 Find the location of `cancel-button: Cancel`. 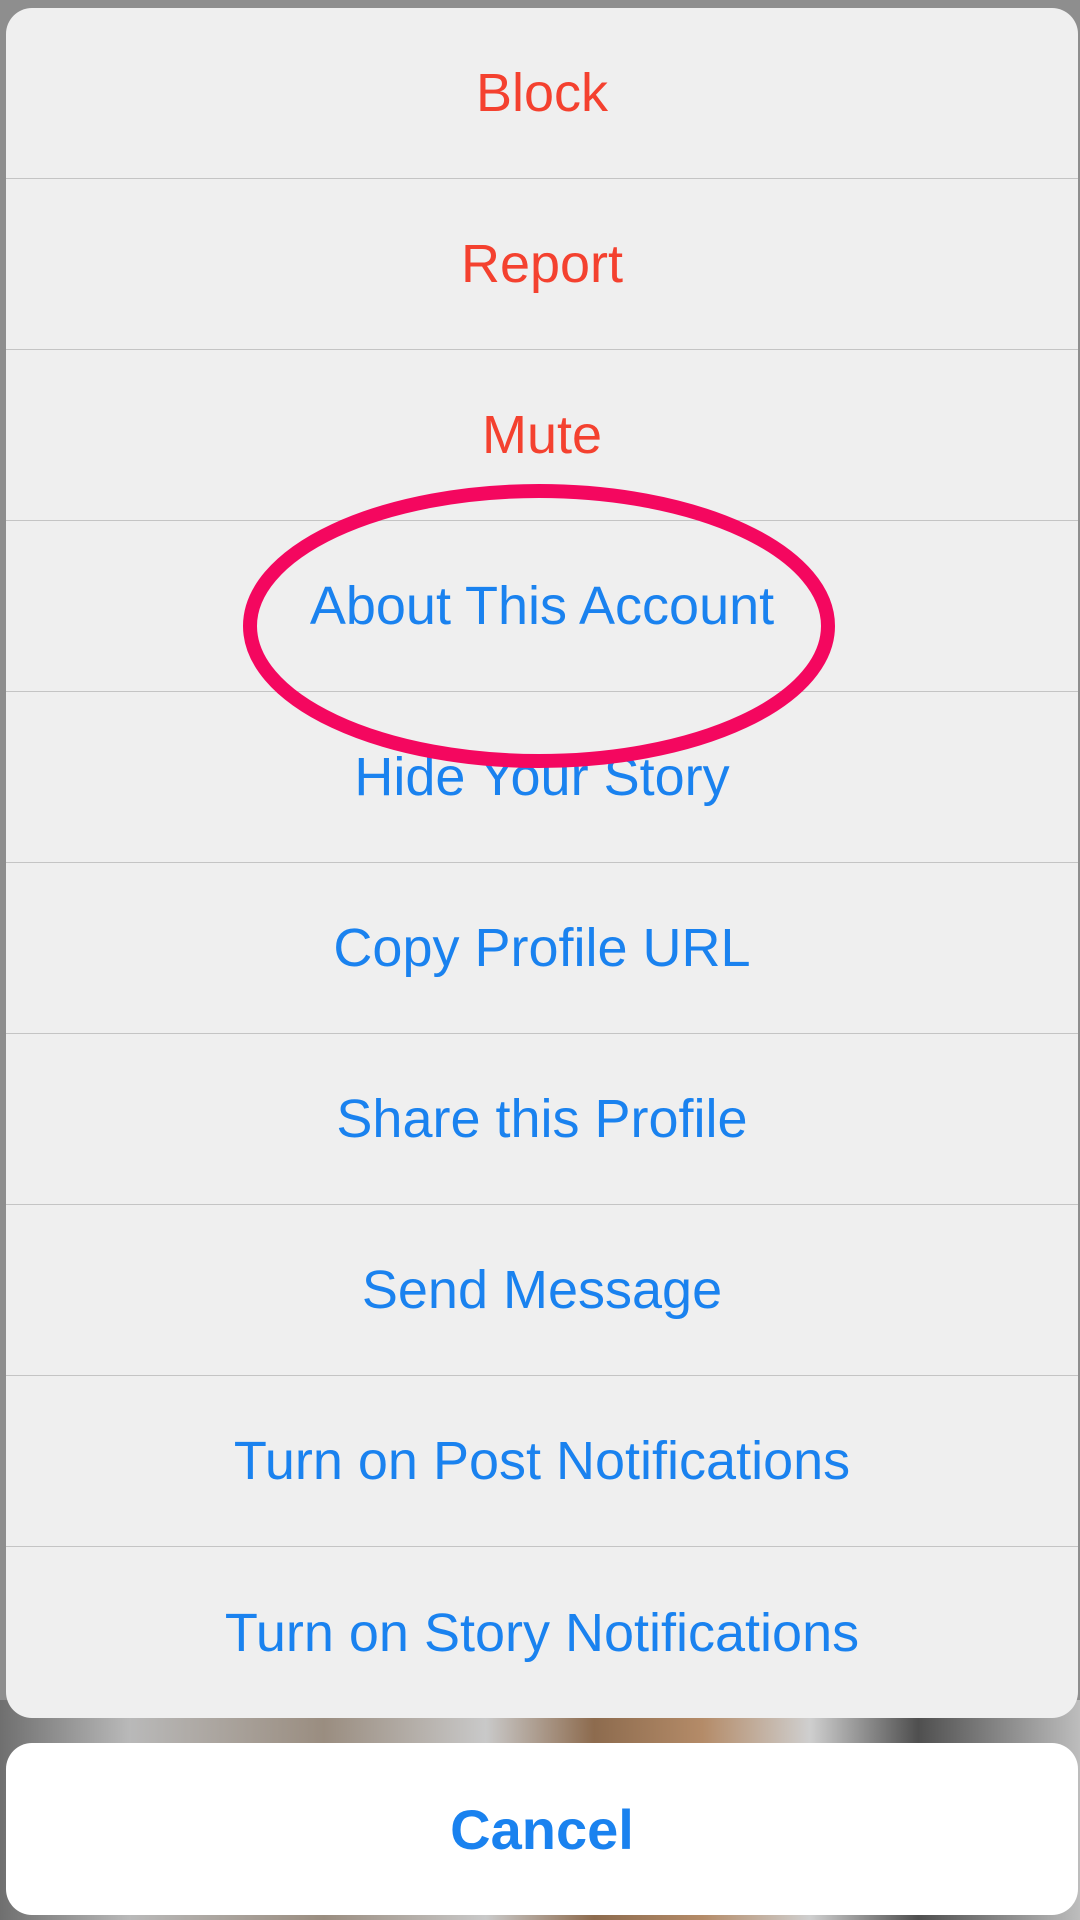

cancel-button: Cancel is located at coordinates (542, 1829).